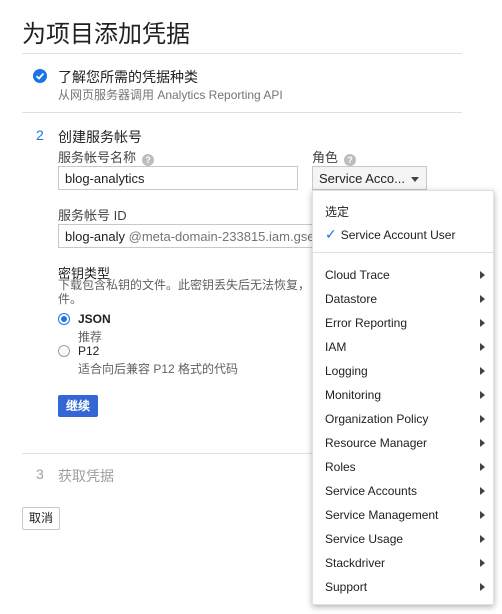 The height and width of the screenshot is (614, 502). I want to click on dropdown-item-cloud-trace: Cloud Trace, so click(403, 275).